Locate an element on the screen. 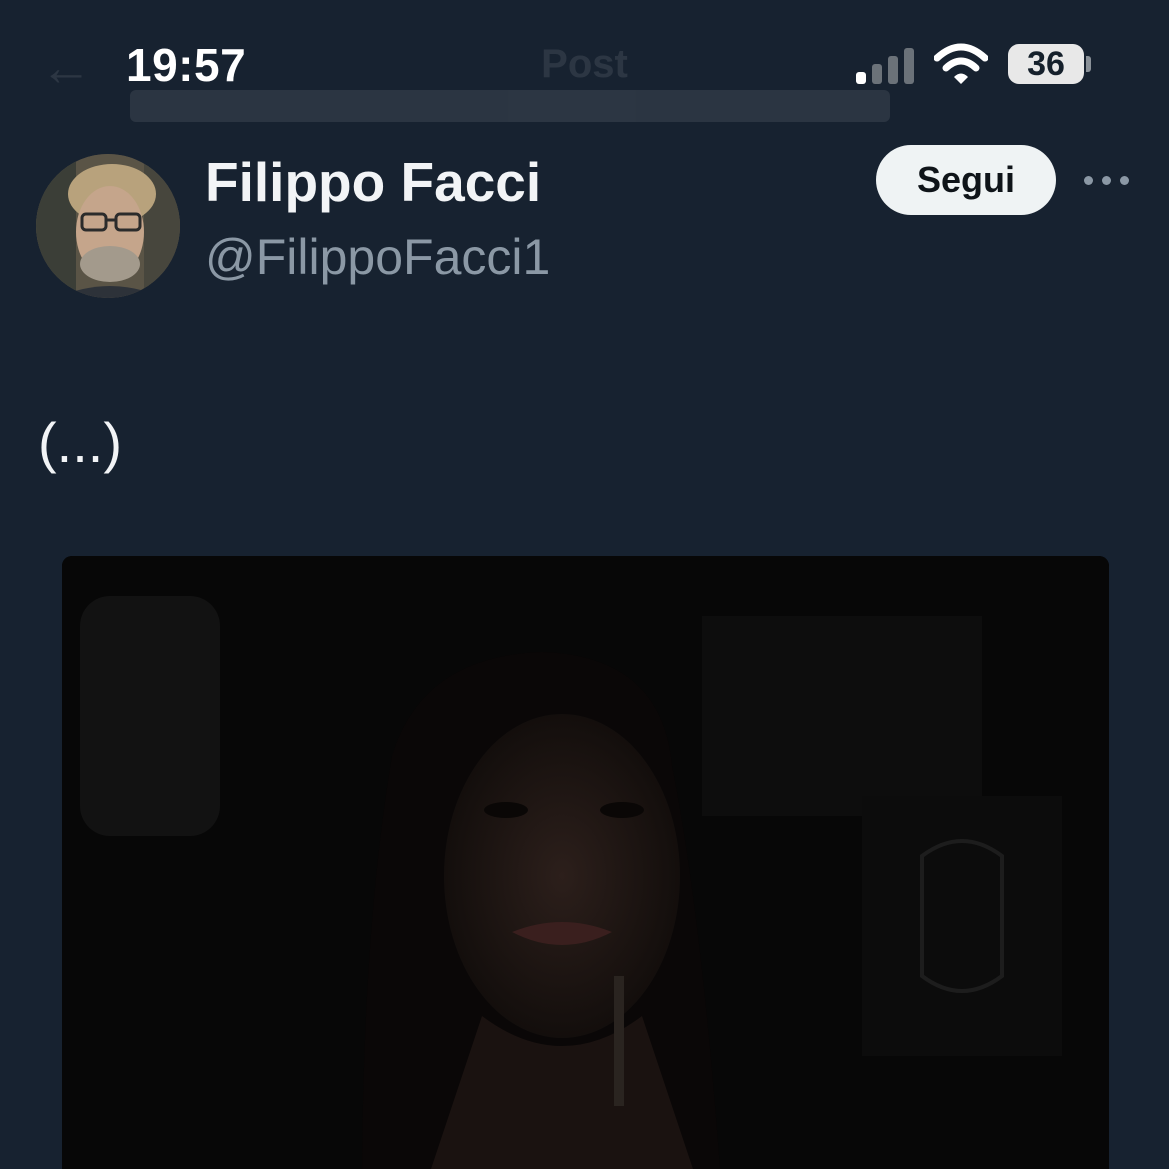 This screenshot has height=1169, width=1169. avatar-photo is located at coordinates (108, 226).